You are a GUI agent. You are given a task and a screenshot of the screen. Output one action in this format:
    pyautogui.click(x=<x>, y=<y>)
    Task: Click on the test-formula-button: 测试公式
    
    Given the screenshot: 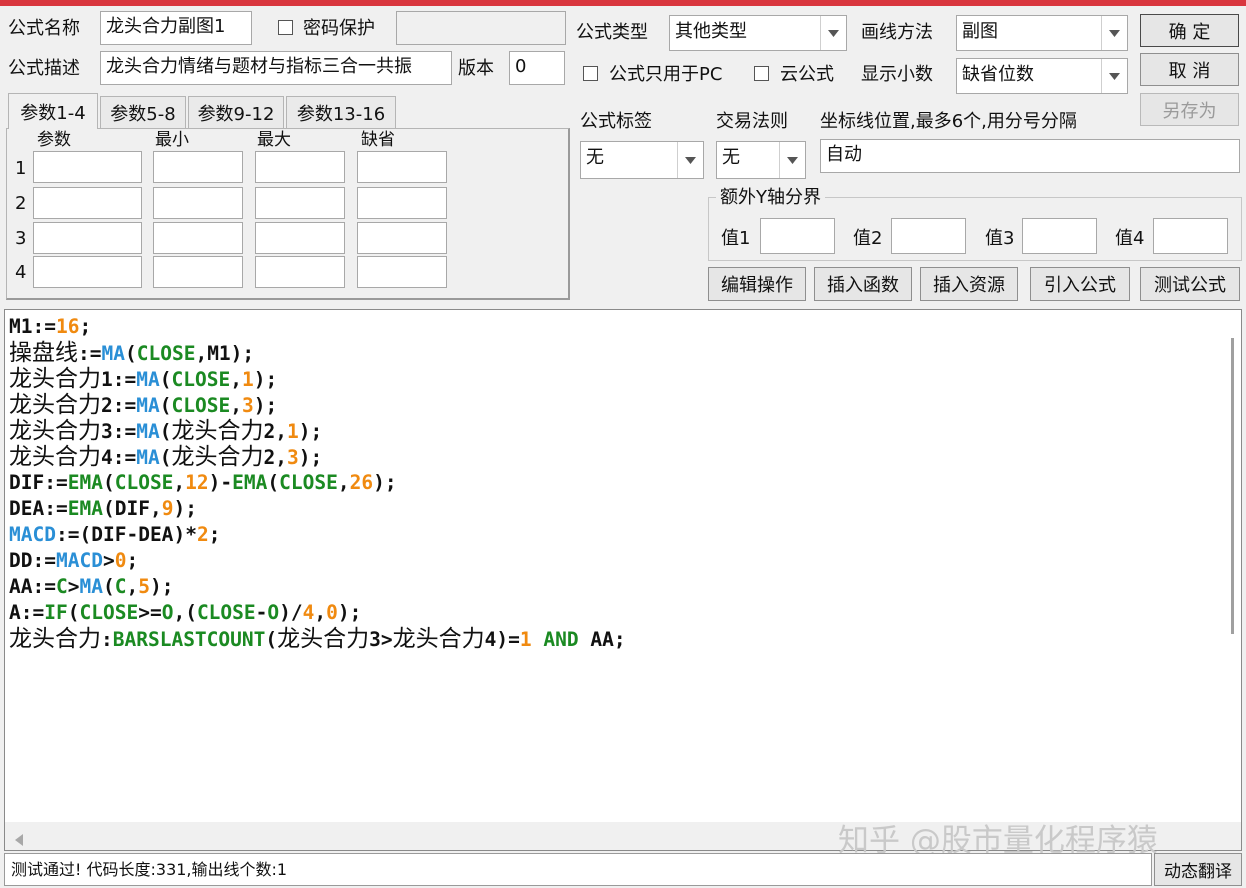 What is the action you would take?
    pyautogui.click(x=1190, y=284)
    